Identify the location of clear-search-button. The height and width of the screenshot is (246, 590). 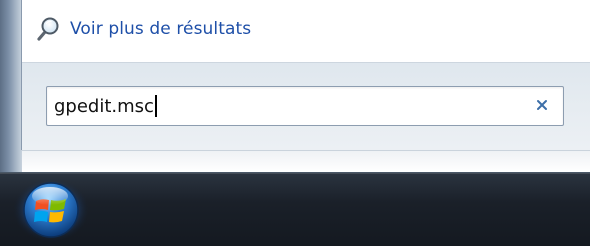
(542, 106).